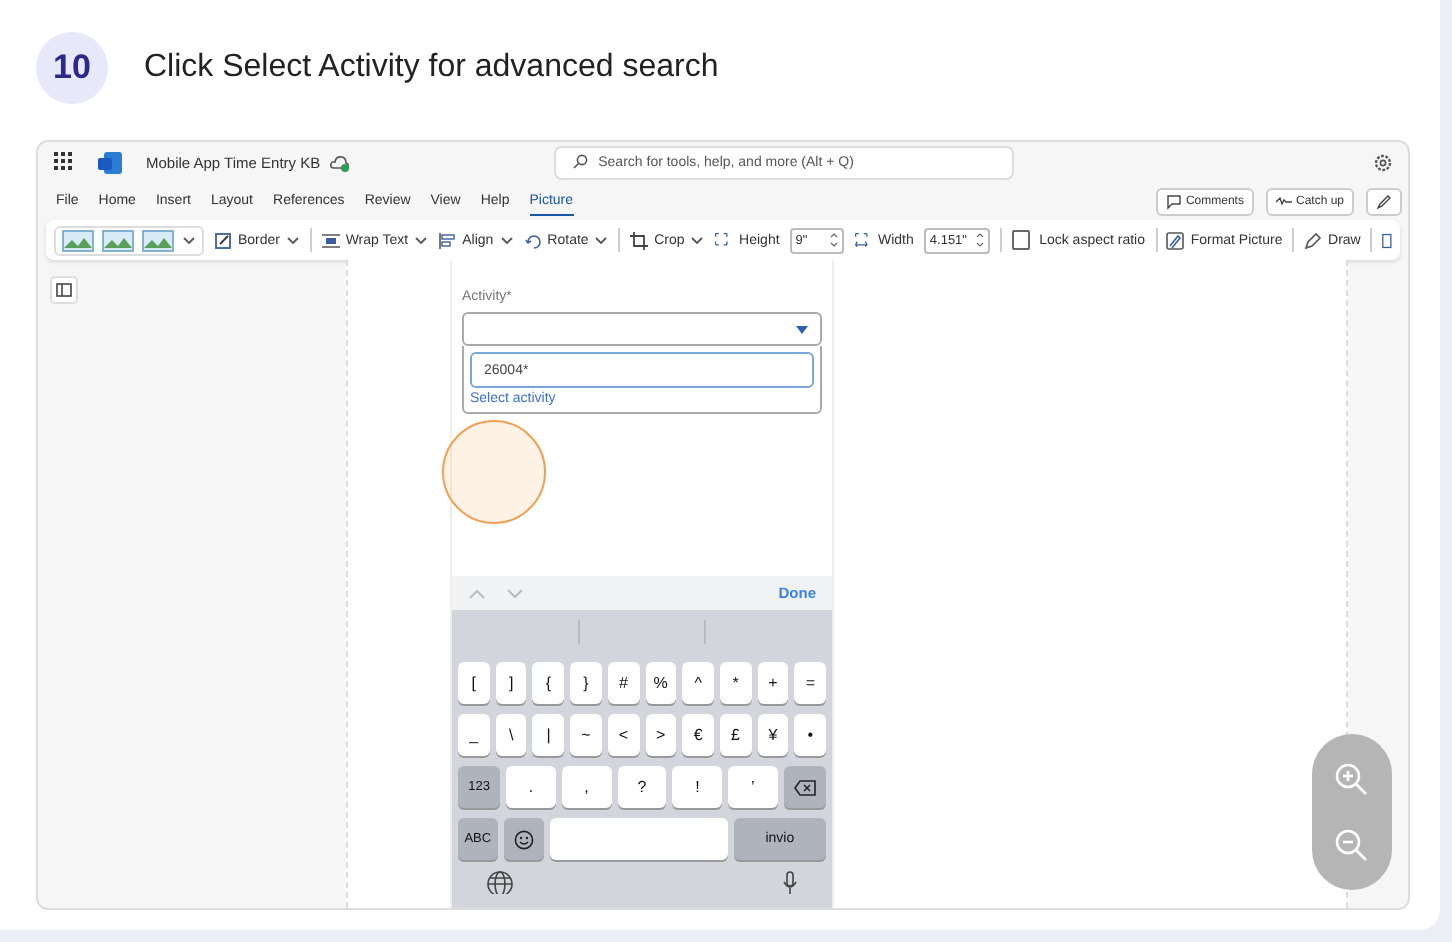 The width and height of the screenshot is (1452, 942). What do you see at coordinates (511, 735) in the screenshot?
I see `keyboard-key: \` at bounding box center [511, 735].